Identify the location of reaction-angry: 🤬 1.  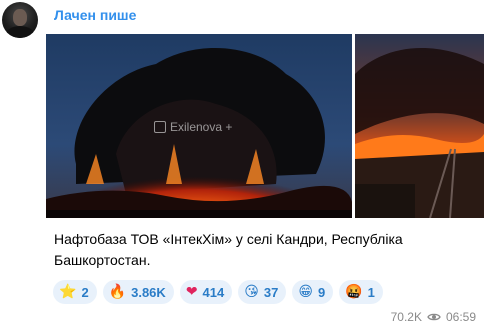
(361, 292).